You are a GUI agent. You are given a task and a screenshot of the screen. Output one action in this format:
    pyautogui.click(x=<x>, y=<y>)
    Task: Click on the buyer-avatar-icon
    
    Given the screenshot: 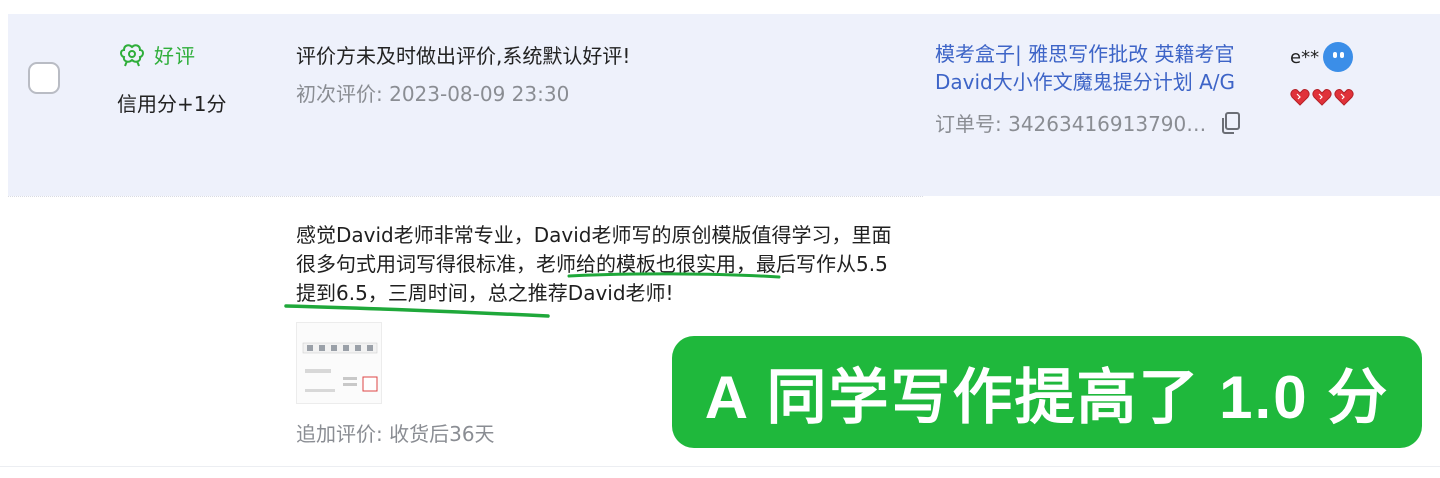 What is the action you would take?
    pyautogui.click(x=1338, y=57)
    